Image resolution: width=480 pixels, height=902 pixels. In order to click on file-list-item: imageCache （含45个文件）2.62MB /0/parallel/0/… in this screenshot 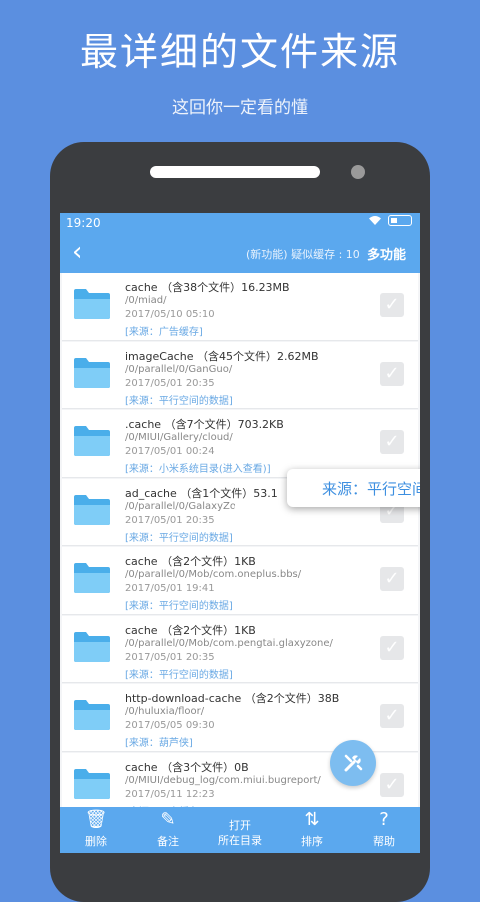, I will do `click(240, 375)`.